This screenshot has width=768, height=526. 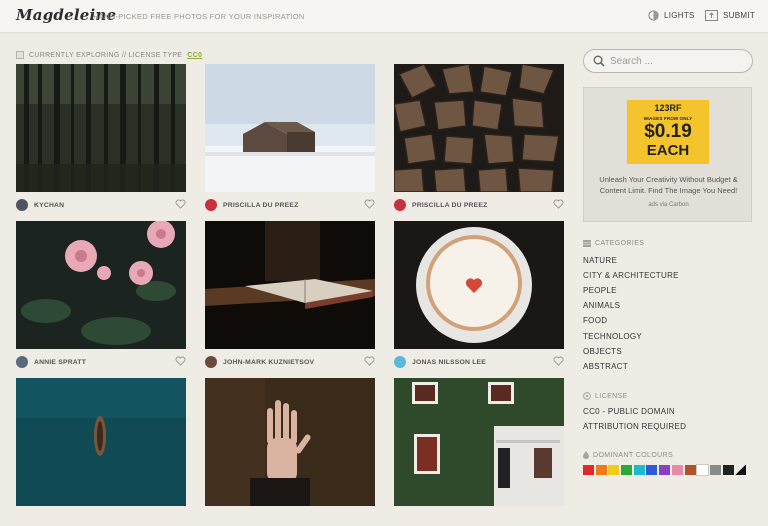 I want to click on drop-icon, so click(x=586, y=455).